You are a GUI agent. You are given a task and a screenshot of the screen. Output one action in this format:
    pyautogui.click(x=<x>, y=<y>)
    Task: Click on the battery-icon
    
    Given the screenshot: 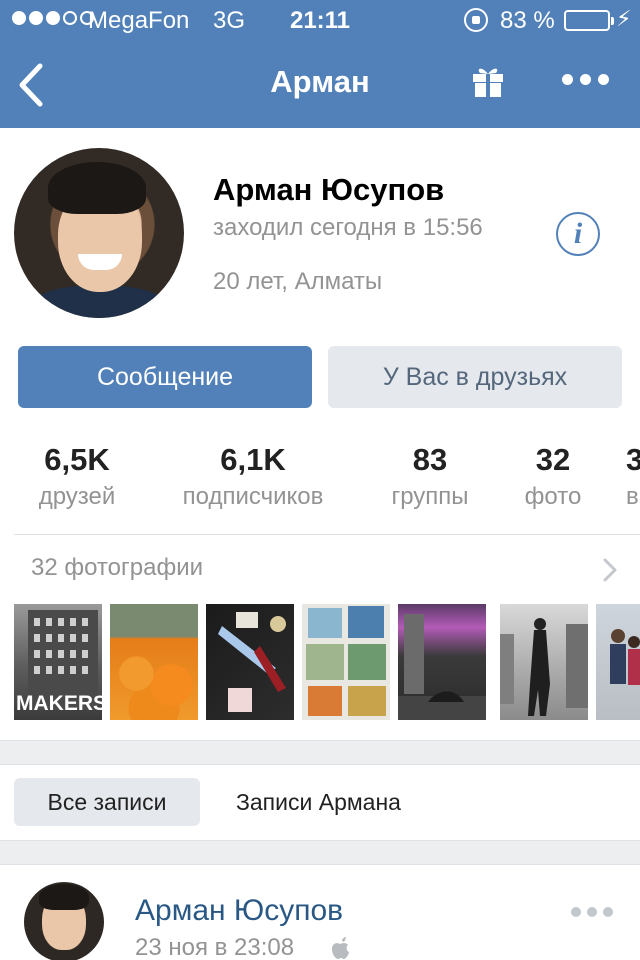 What is the action you would take?
    pyautogui.click(x=589, y=20)
    